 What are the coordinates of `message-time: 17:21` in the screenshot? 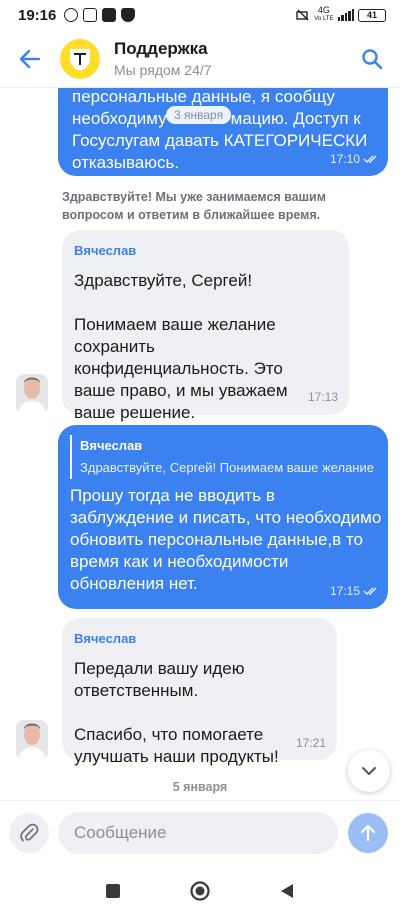 It's located at (311, 743).